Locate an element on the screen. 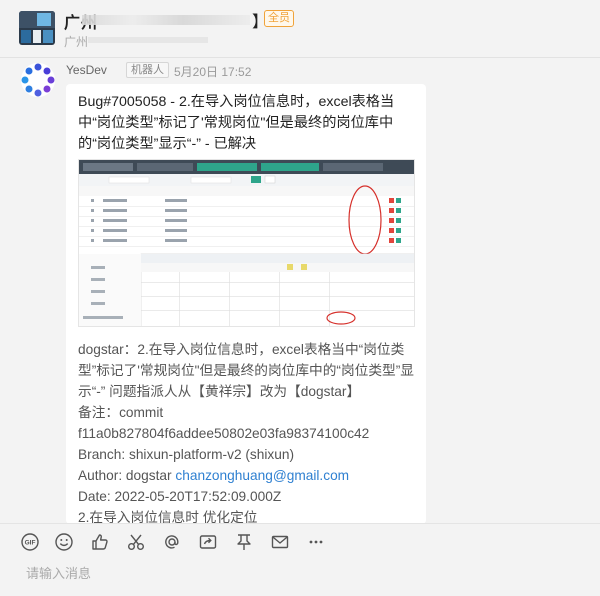 The width and height of the screenshot is (600, 596). group-name-redacted is located at coordinates (166, 20).